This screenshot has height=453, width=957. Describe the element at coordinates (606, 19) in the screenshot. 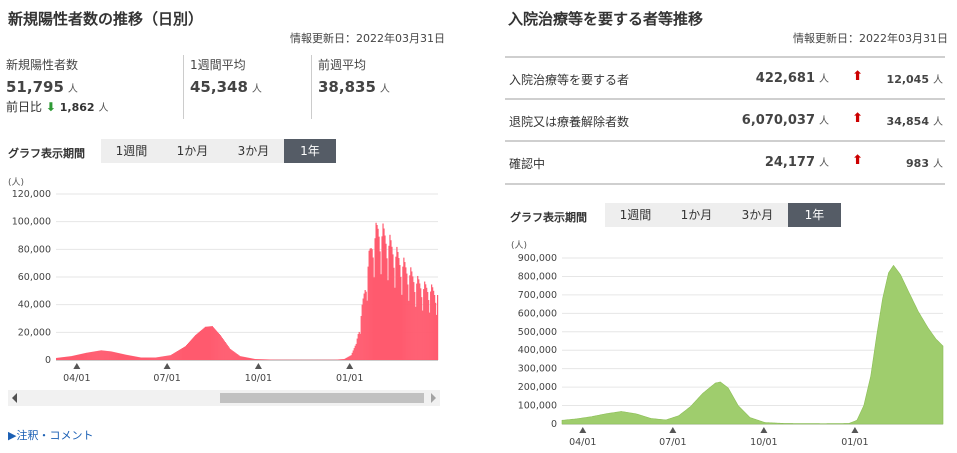

I see `right-panel-title: 入院治療等を要する者等推移` at that location.